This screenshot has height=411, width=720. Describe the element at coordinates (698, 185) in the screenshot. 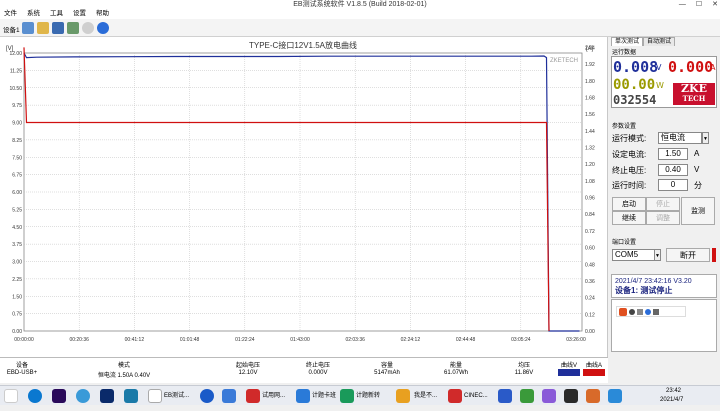

I see `runtime-unit: 分` at that location.